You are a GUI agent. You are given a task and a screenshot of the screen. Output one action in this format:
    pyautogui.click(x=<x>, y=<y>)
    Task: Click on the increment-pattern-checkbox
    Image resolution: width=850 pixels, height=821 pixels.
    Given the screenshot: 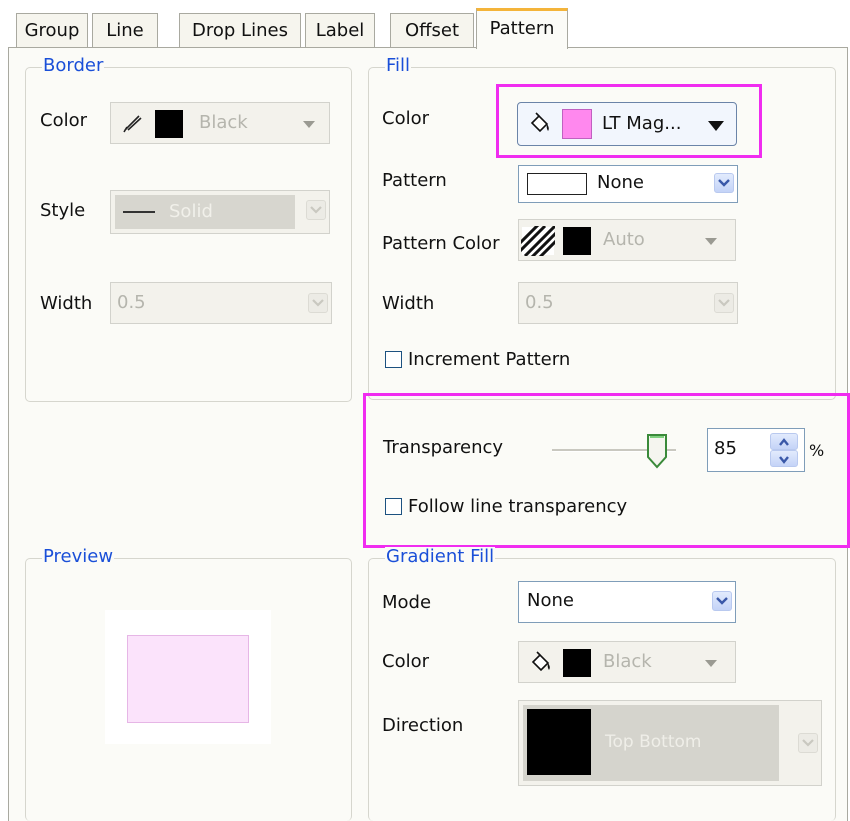 What is the action you would take?
    pyautogui.click(x=393, y=359)
    